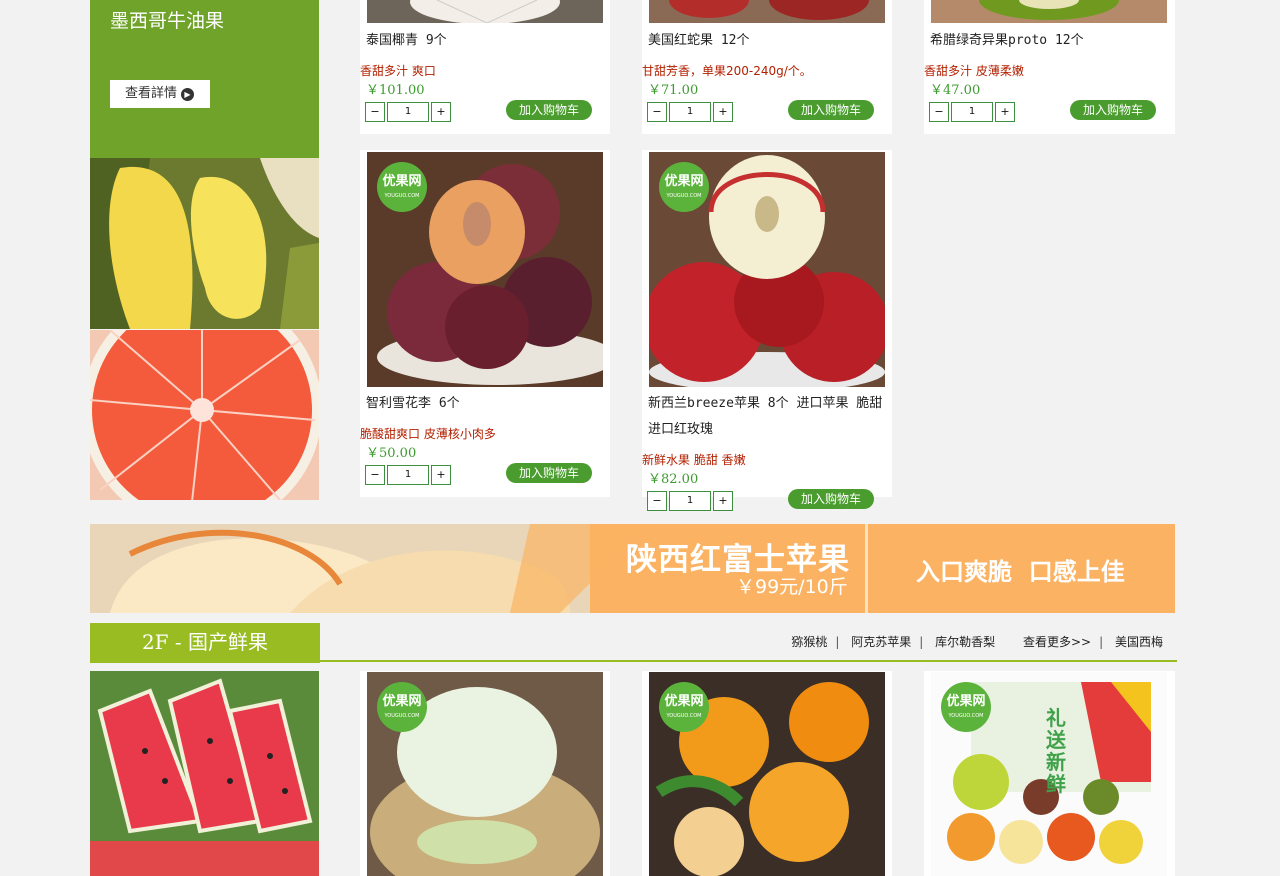 Image resolution: width=1280 pixels, height=876 pixels. Describe the element at coordinates (765, 404) in the screenshot. I see `product-name-line1: 新西兰breeze苹果 8个 进口苹果 脆甜` at that location.